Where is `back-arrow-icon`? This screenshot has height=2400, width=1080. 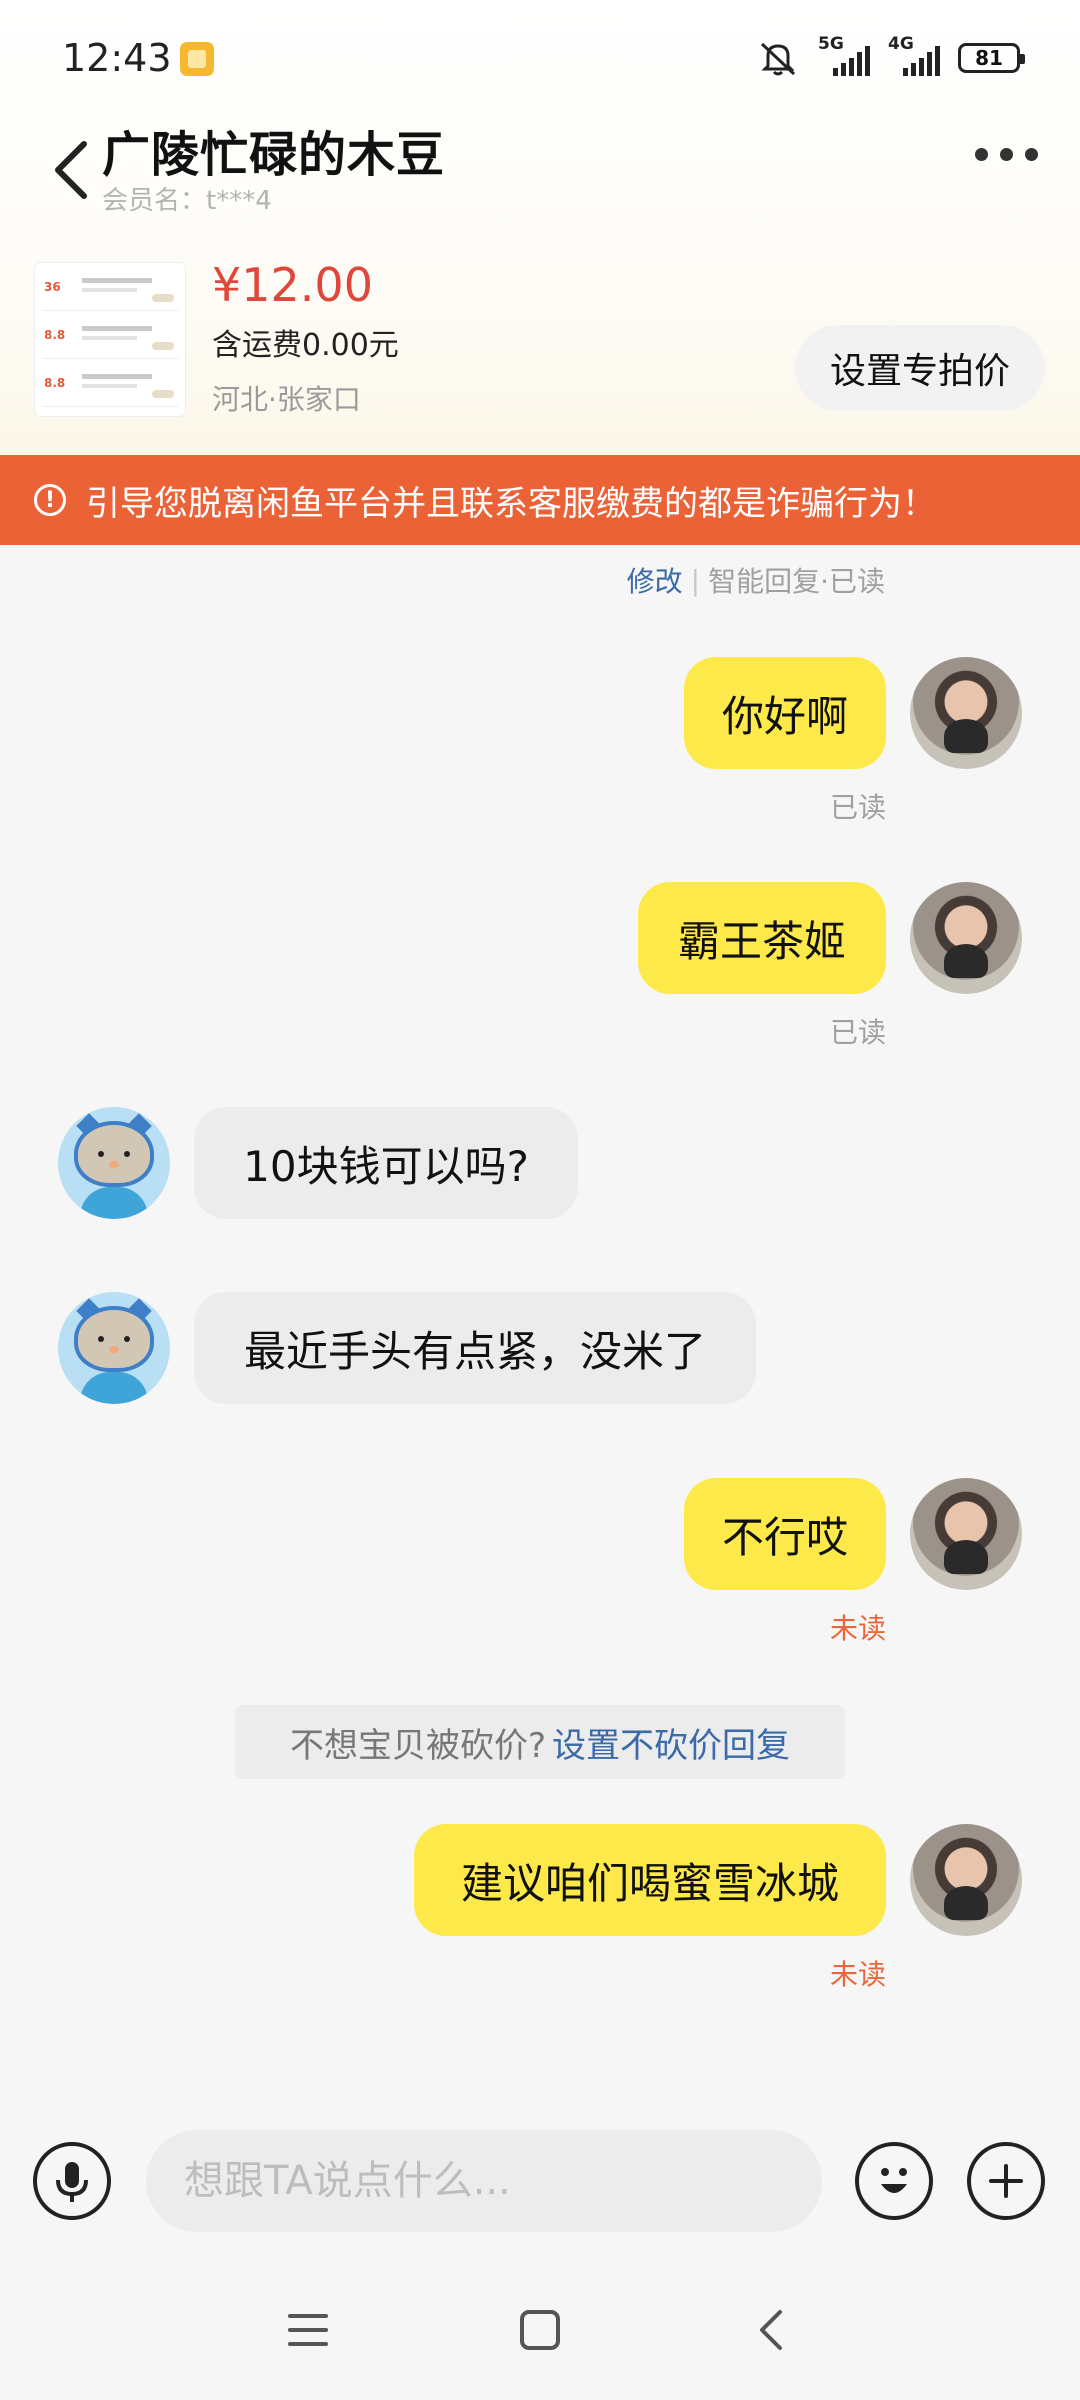
back-arrow-icon is located at coordinates (74, 170).